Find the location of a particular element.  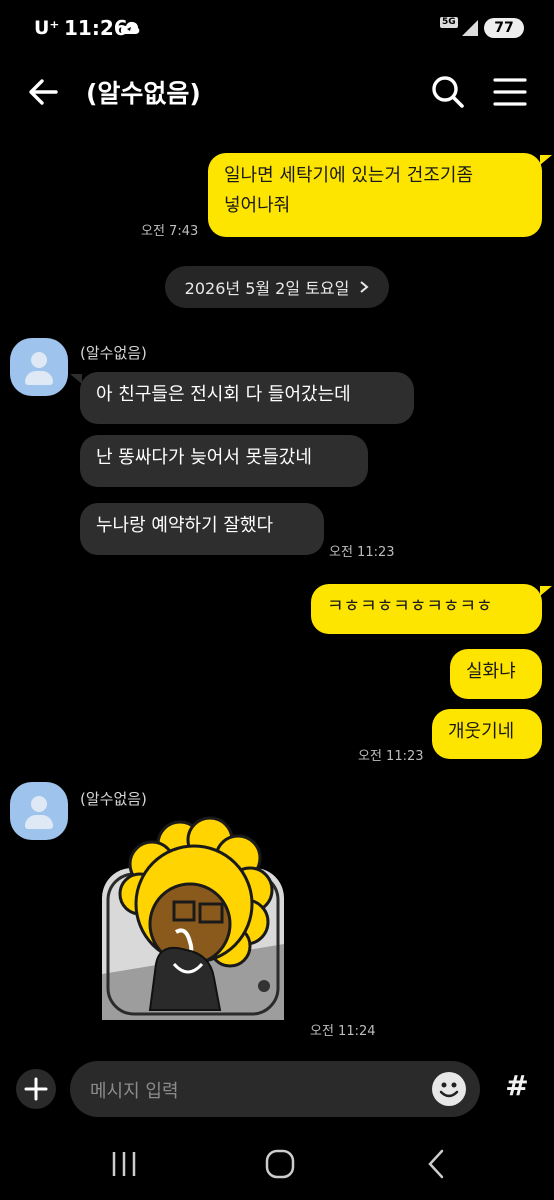

incoming-message-bubble: 아 친구들은 전시회 다 들어갔는데 is located at coordinates (247, 398).